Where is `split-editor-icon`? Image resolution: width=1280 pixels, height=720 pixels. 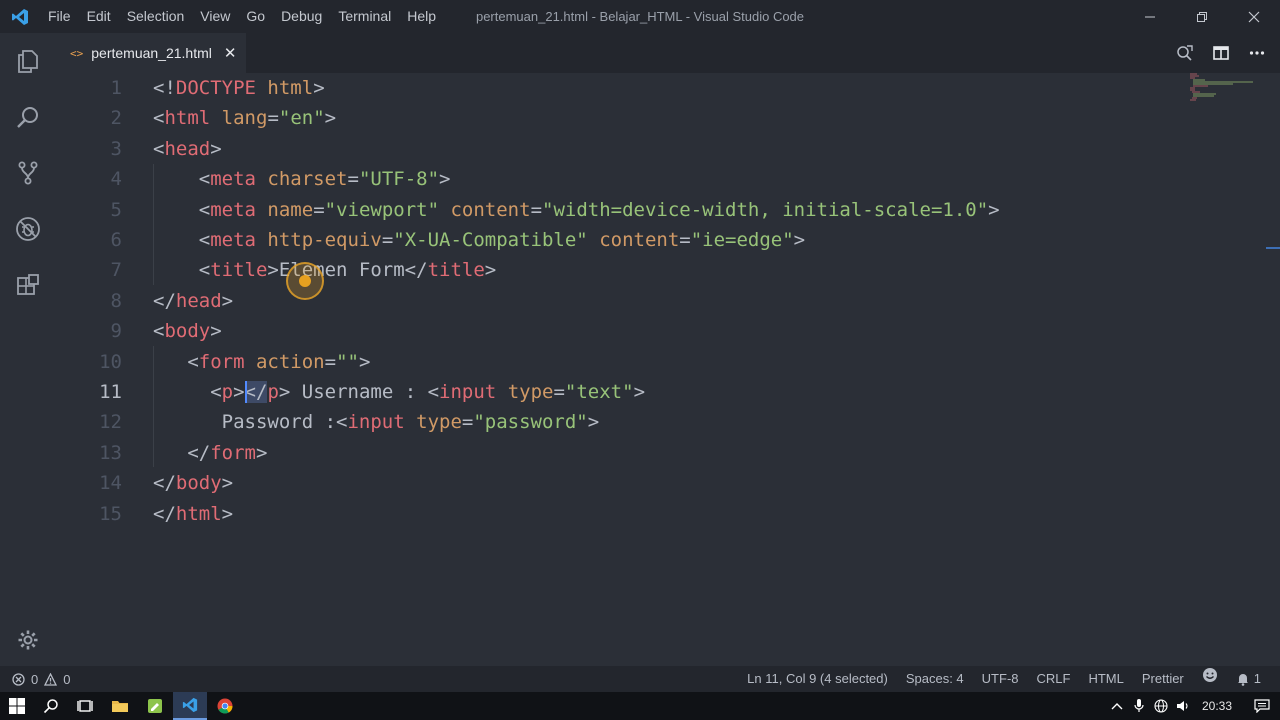
split-editor-icon is located at coordinates (1221, 53).